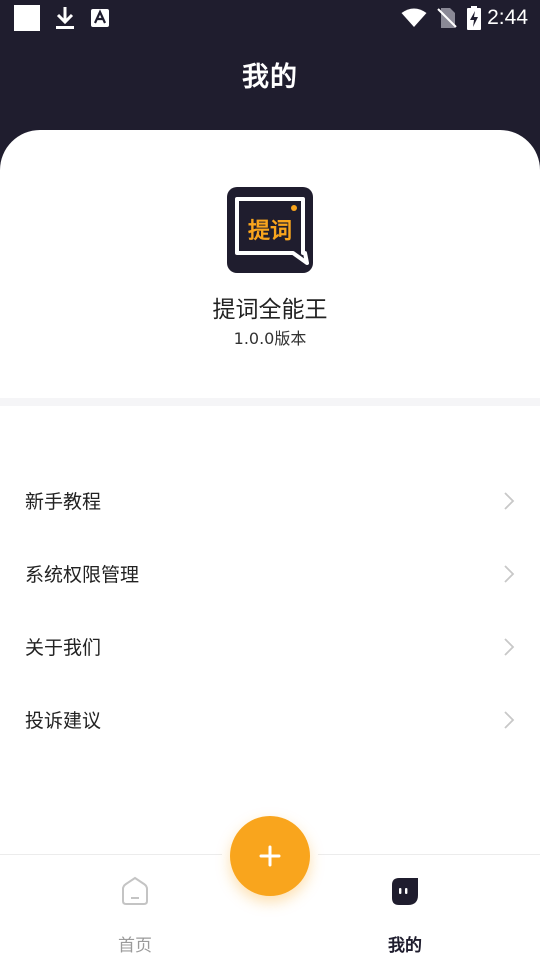  What do you see at coordinates (270, 77) in the screenshot?
I see `page-title: 我的` at bounding box center [270, 77].